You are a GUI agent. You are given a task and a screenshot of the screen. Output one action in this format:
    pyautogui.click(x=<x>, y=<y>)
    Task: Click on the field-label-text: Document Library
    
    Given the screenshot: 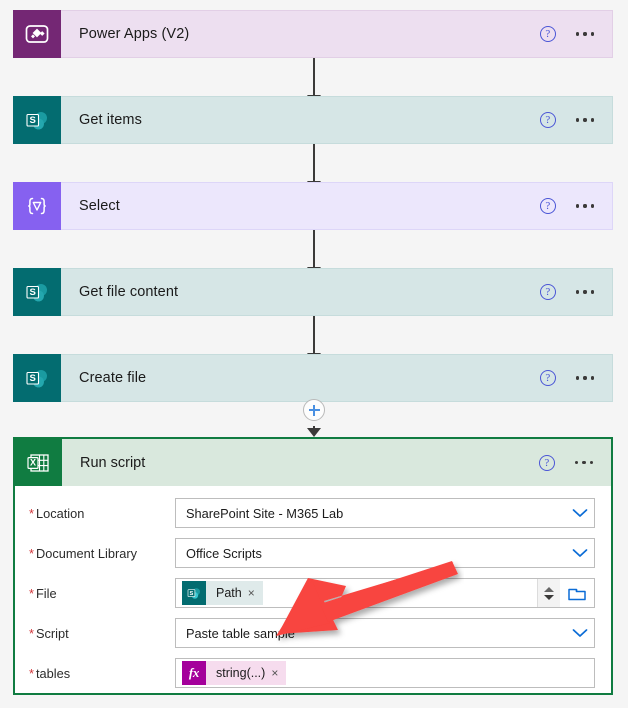 What is the action you would take?
    pyautogui.click(x=86, y=553)
    